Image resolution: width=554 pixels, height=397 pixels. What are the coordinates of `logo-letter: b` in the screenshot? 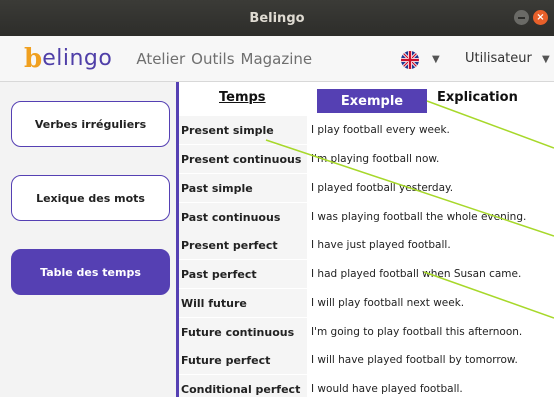 It's located at (33, 58).